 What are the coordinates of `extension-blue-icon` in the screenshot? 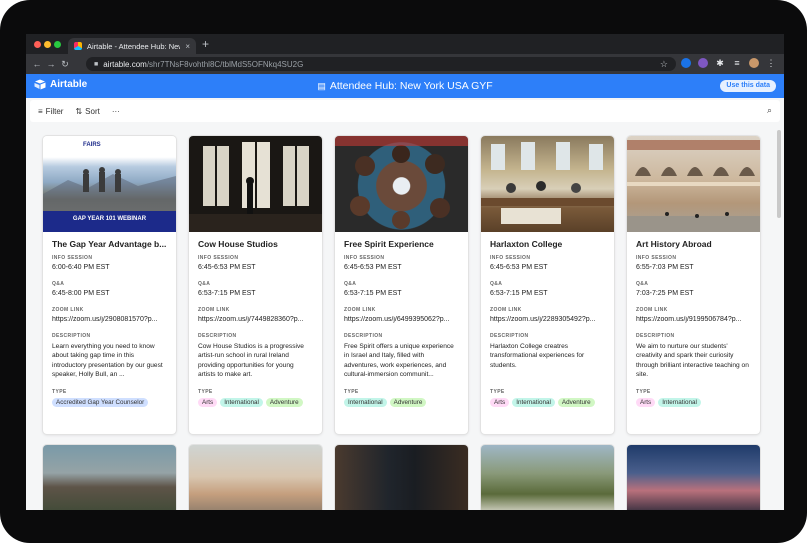 It's located at (686, 63).